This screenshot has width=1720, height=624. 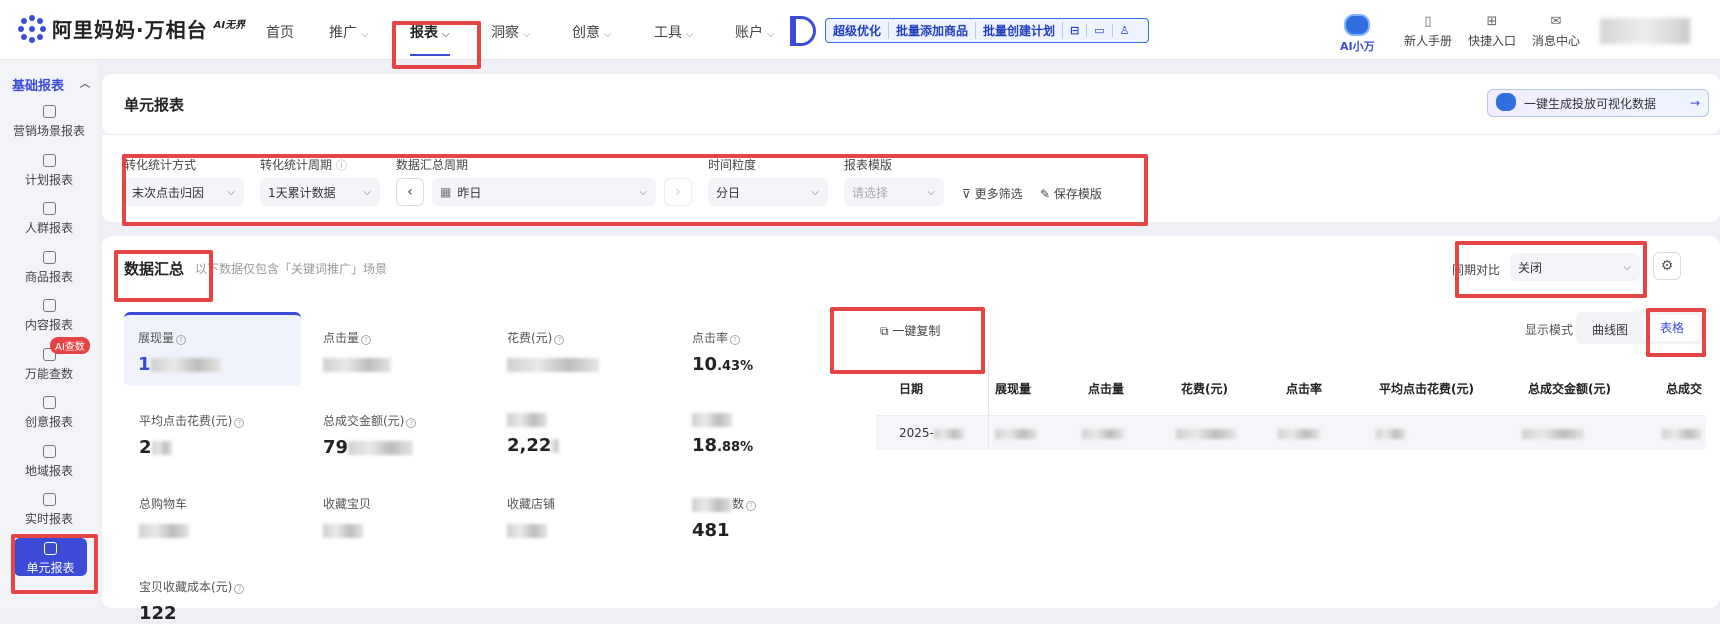 I want to click on quick-batch-create-plan: 批量创建计划, so click(x=1020, y=30).